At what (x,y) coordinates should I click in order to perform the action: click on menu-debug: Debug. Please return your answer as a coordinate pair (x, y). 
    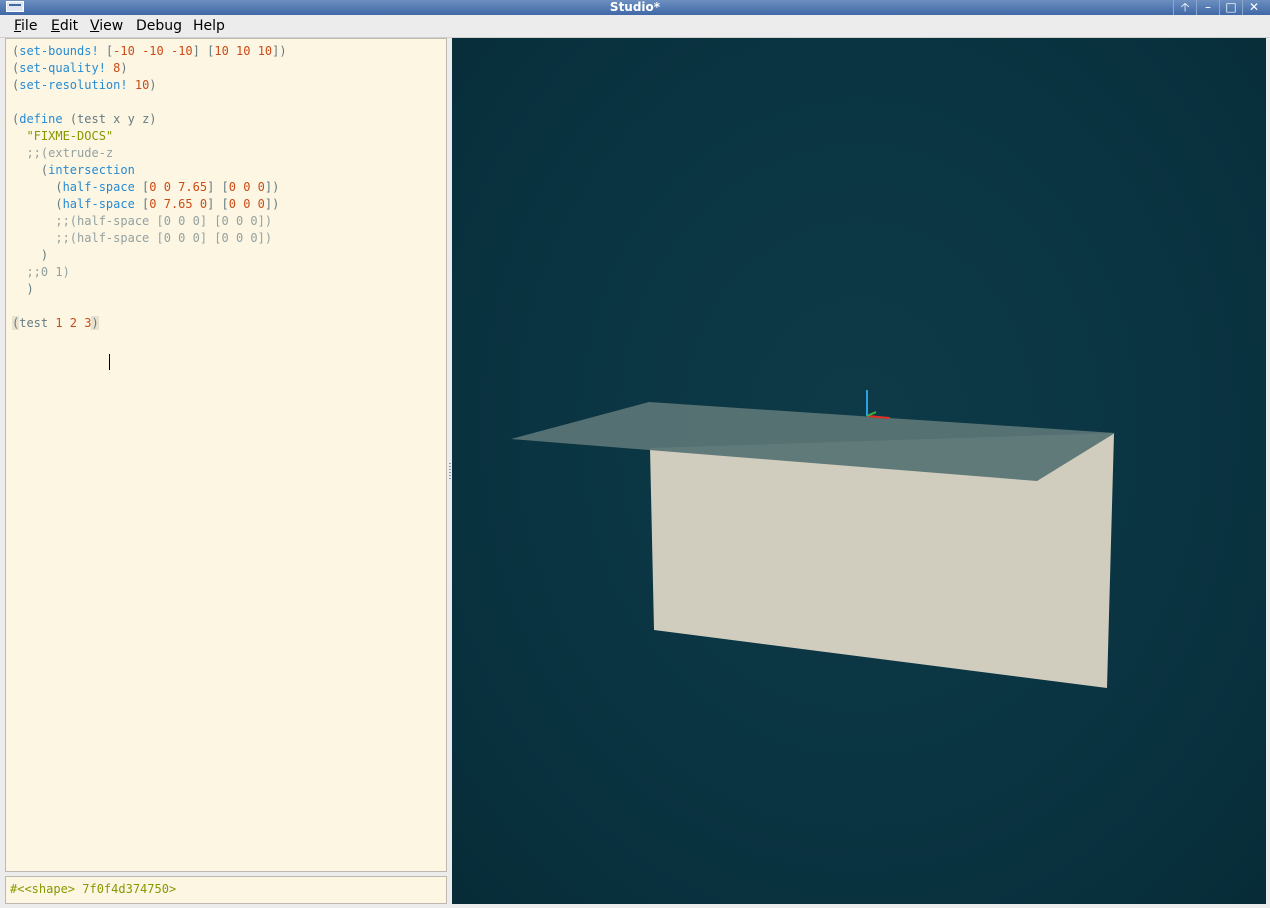
    Looking at the image, I should click on (159, 26).